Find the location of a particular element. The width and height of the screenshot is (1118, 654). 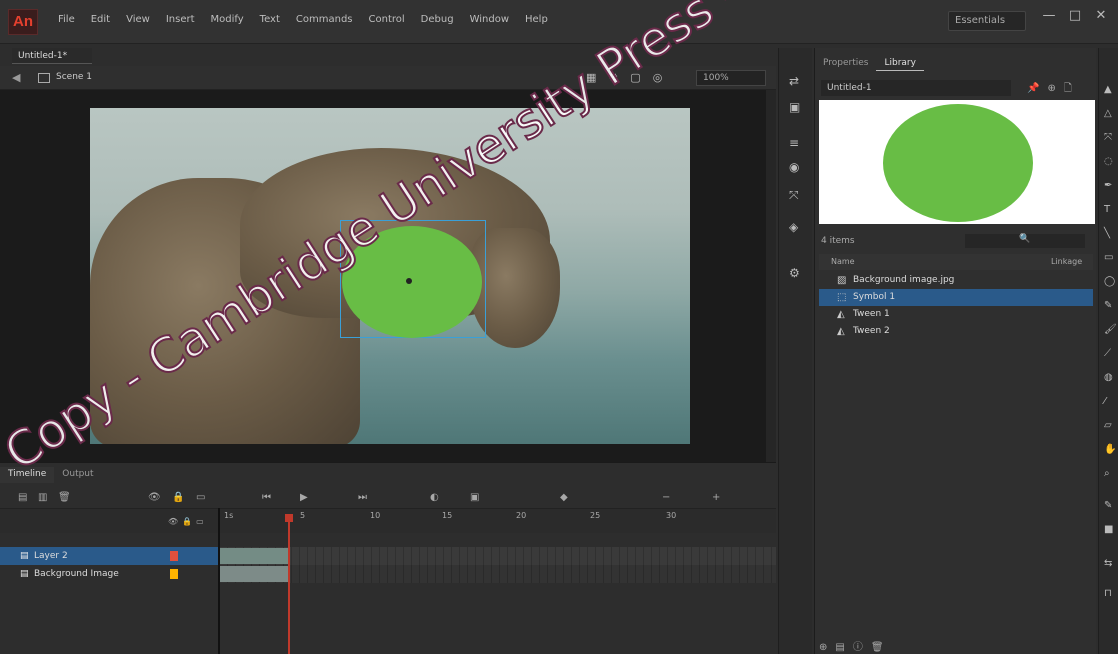

swatches-icon: ≡ is located at coordinates (794, 143).